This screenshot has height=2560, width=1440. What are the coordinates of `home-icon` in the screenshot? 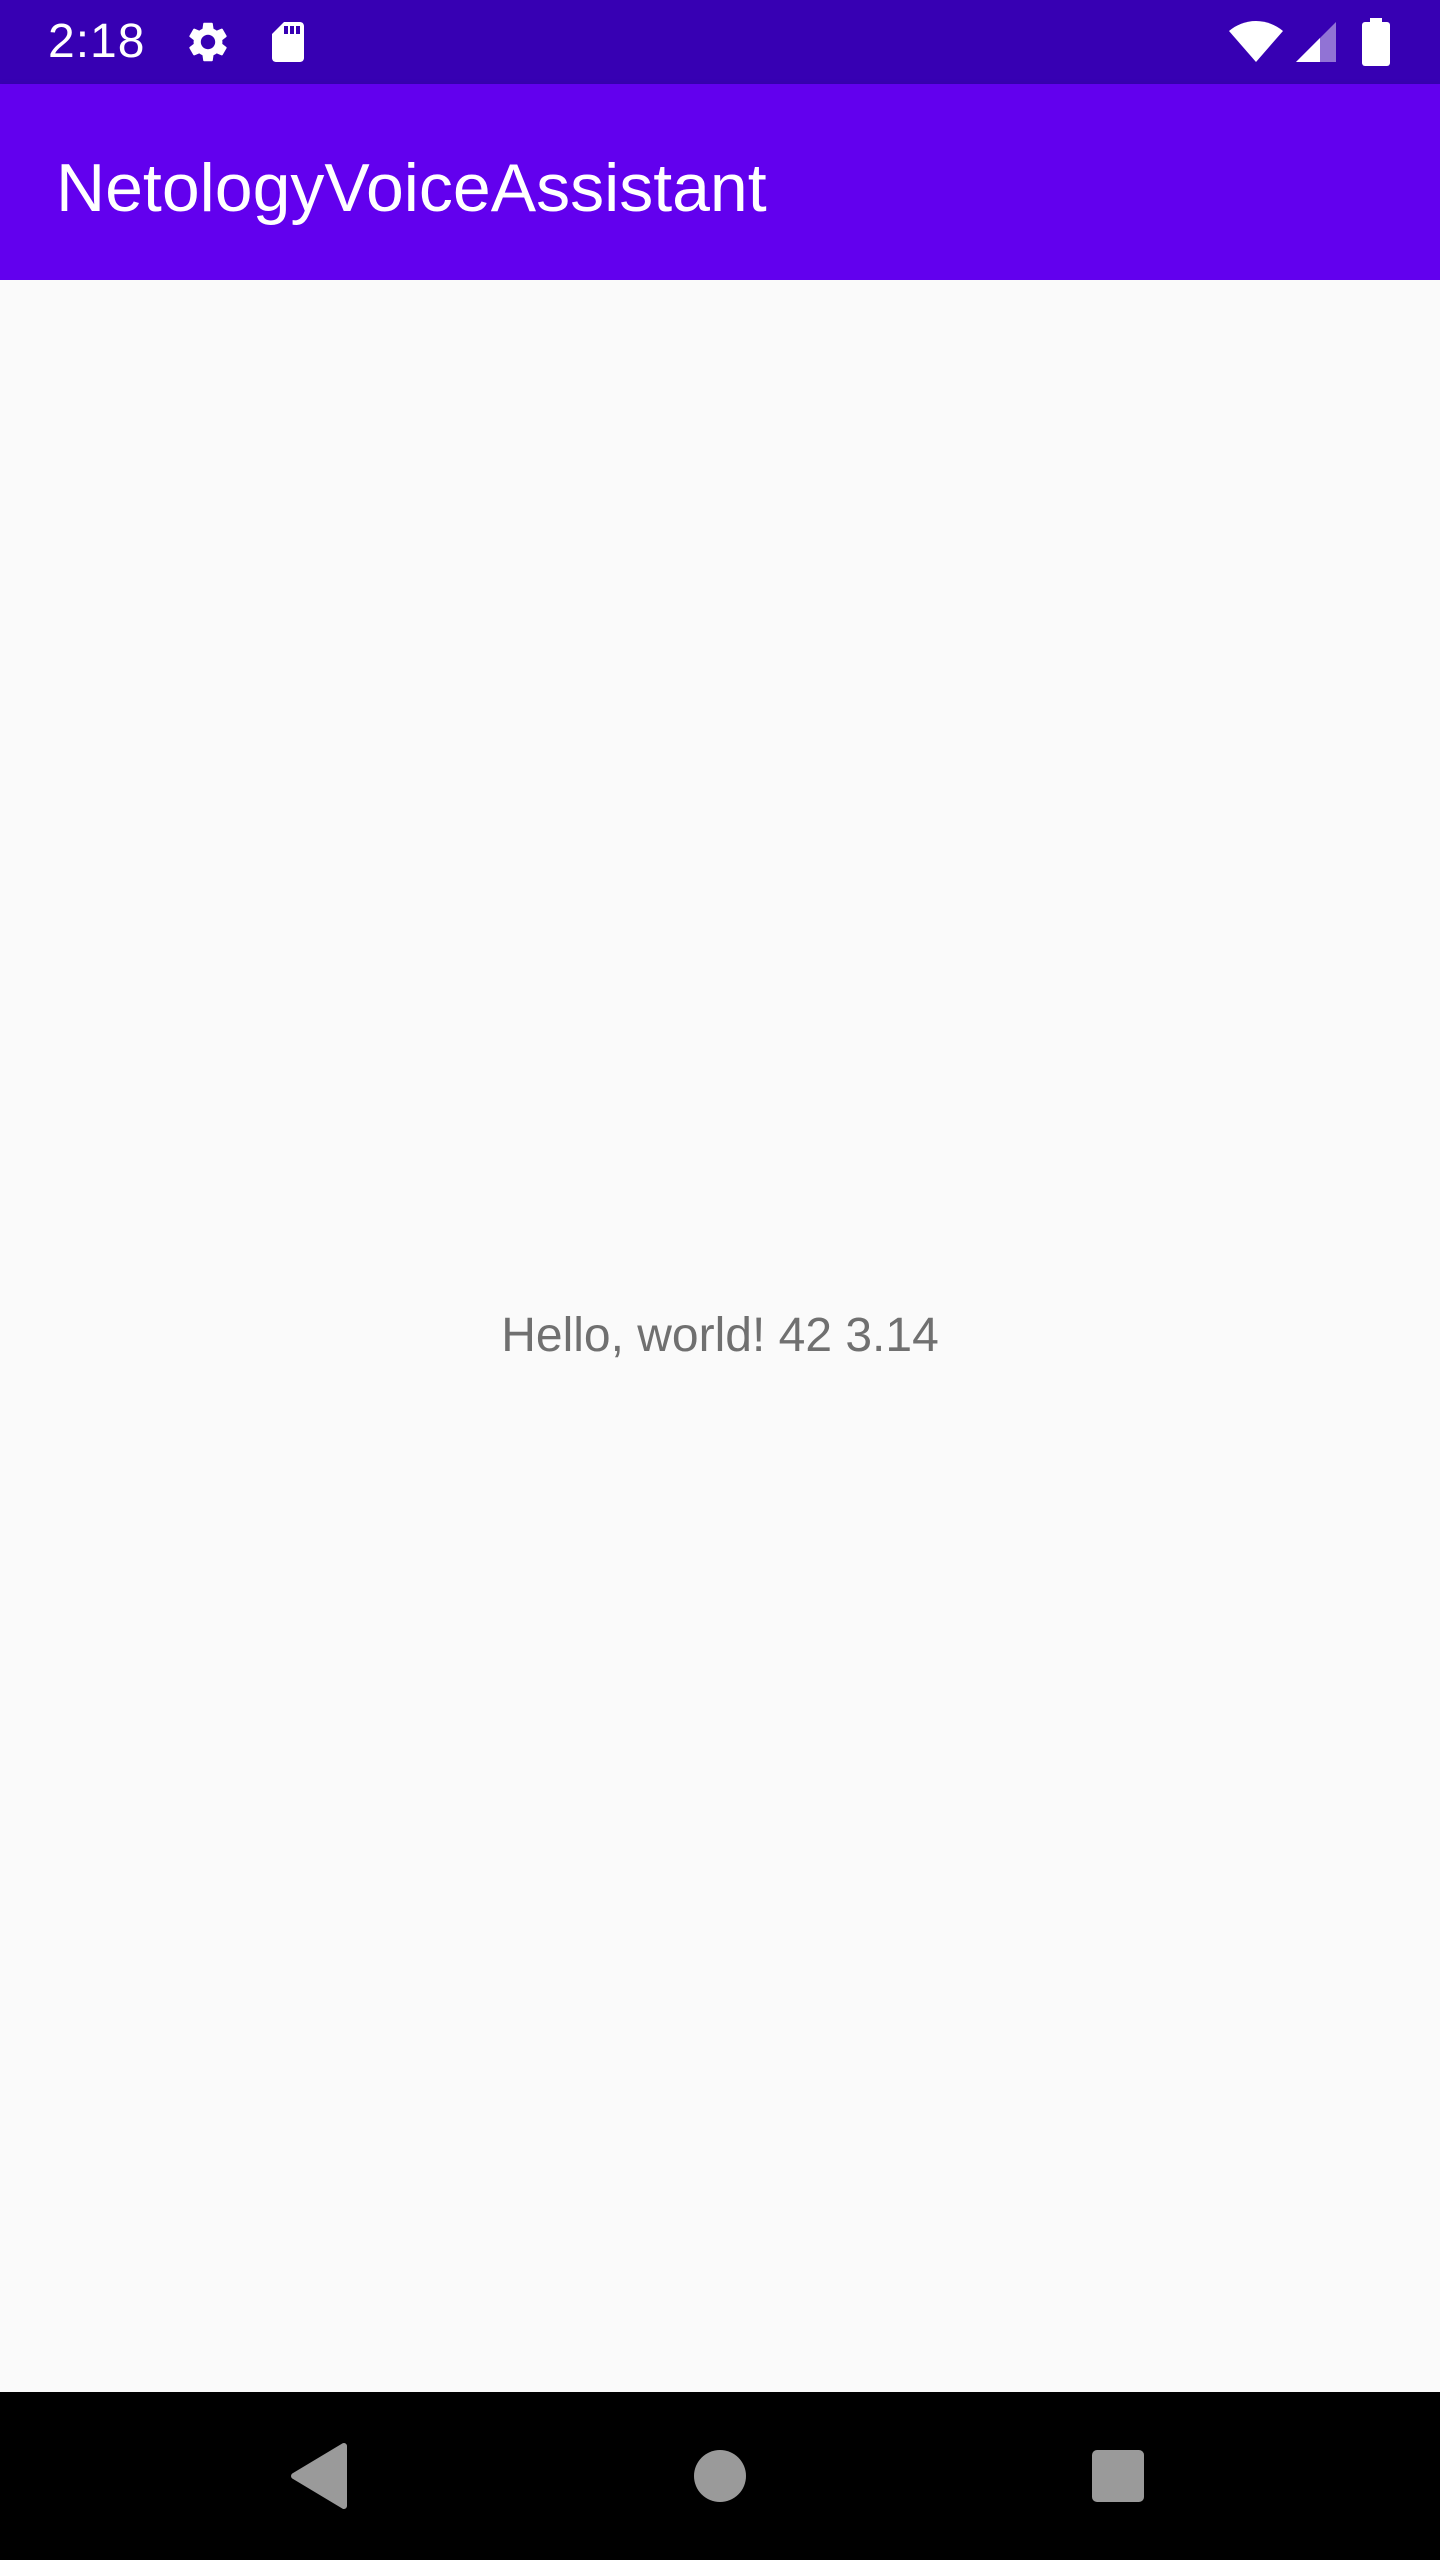 It's located at (720, 2476).